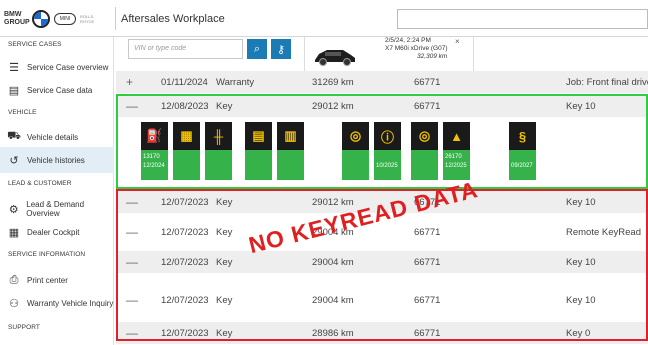  What do you see at coordinates (13, 209) in the screenshot?
I see `lead-icon: ⚙` at bounding box center [13, 209].